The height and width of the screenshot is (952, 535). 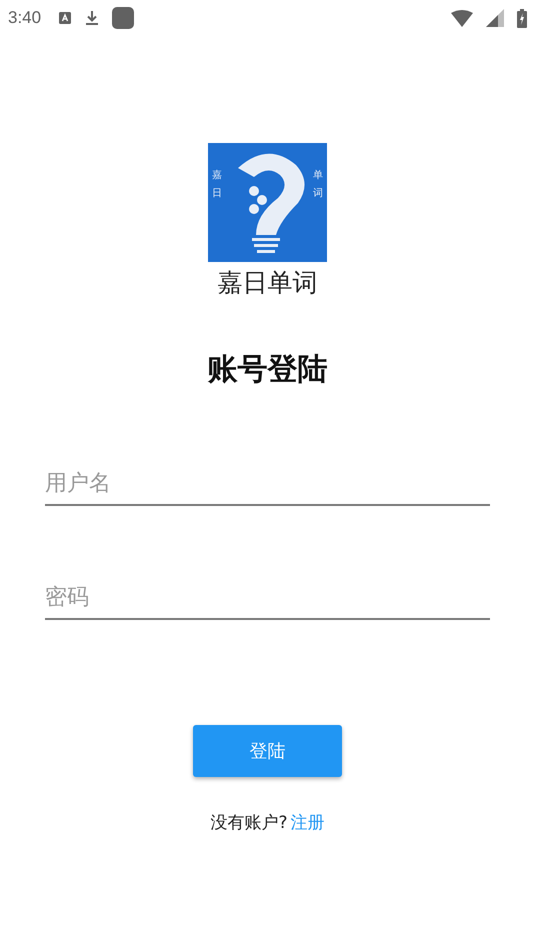 What do you see at coordinates (267, 751) in the screenshot?
I see `login-button: 登陆` at bounding box center [267, 751].